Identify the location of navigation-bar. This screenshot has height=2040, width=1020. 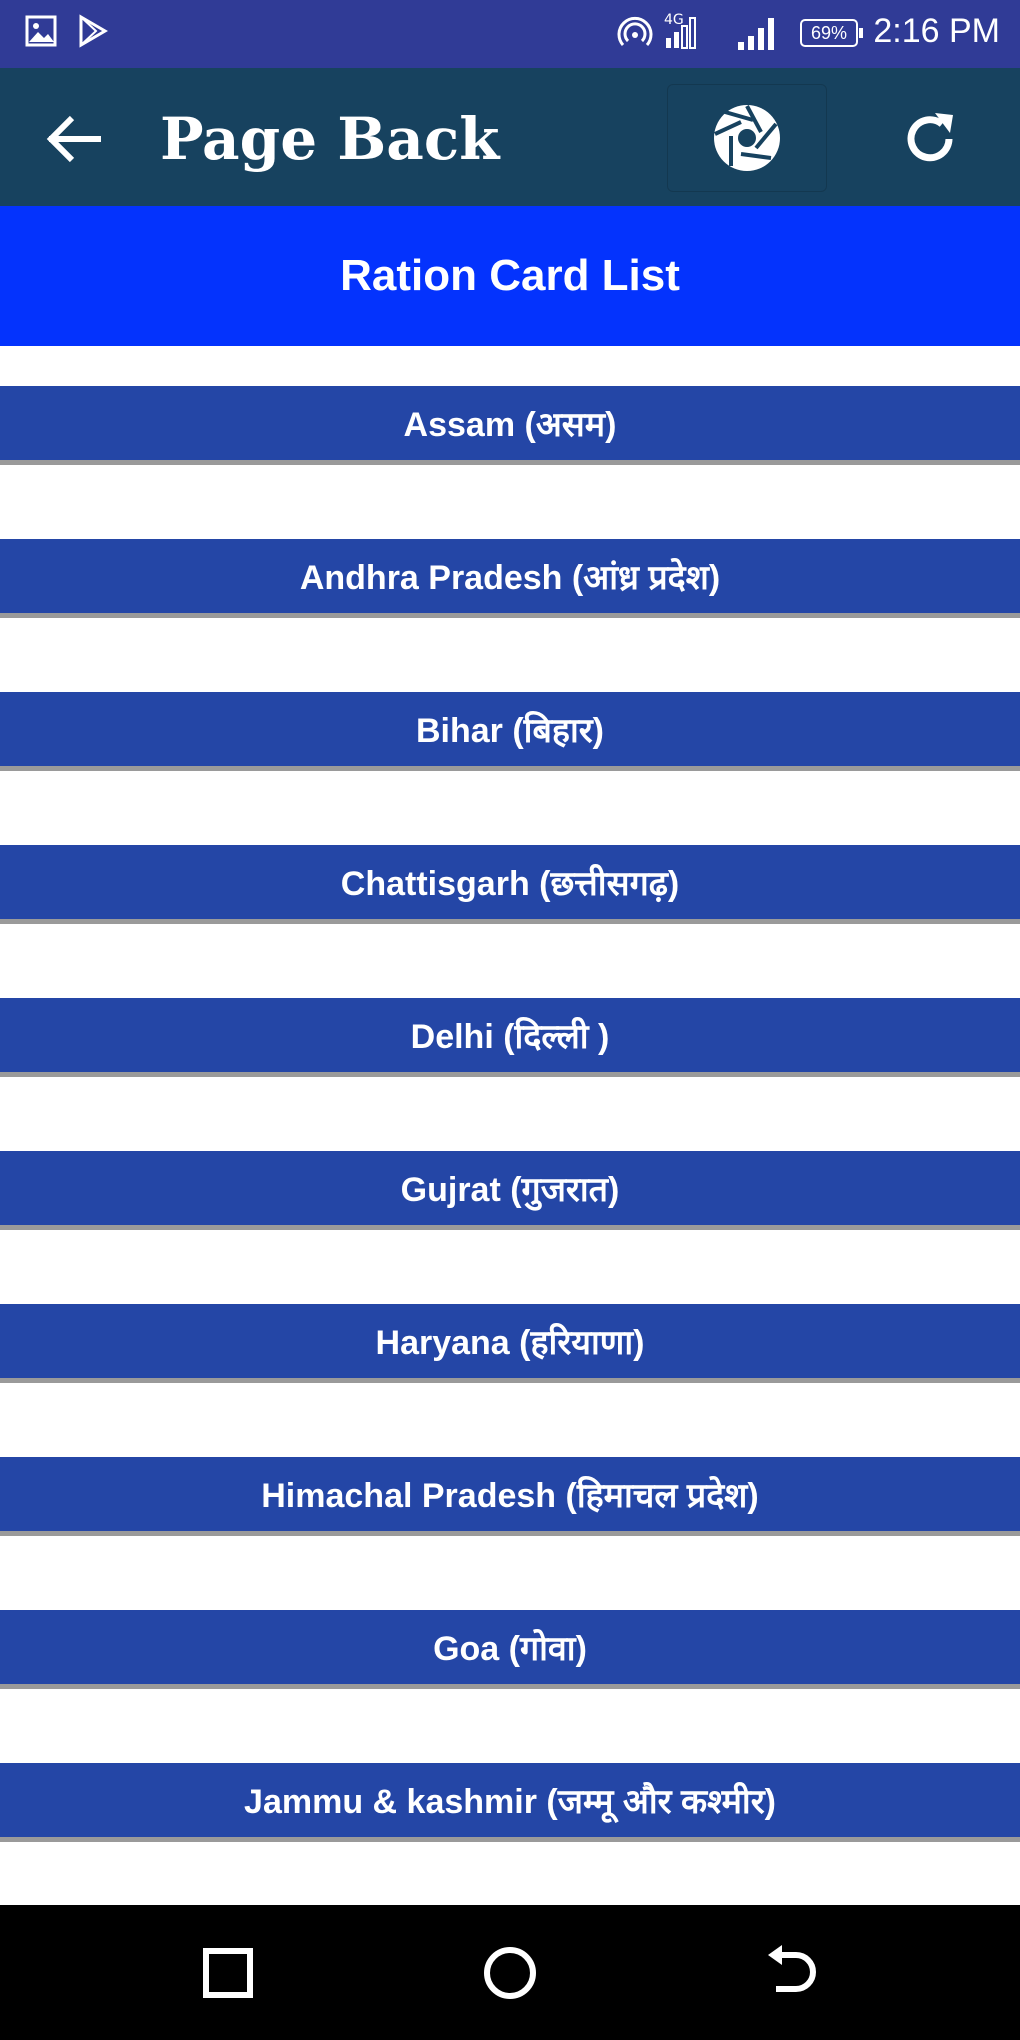
(510, 1972).